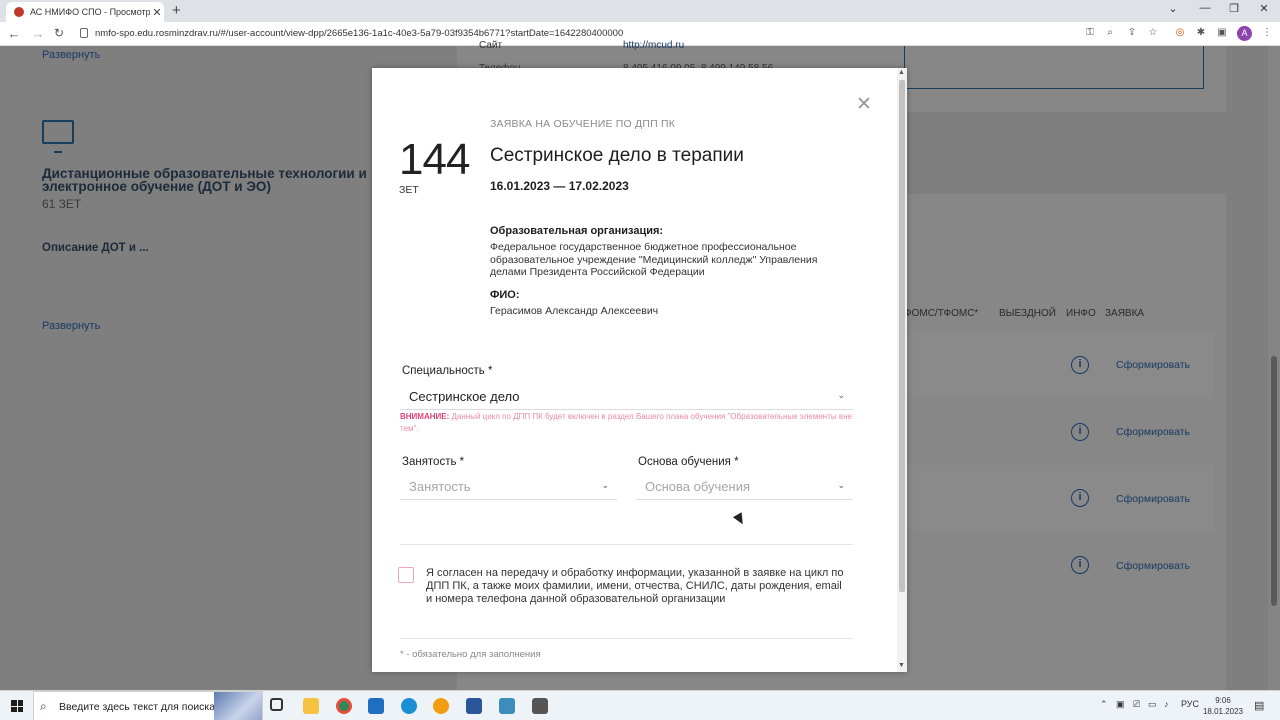  I want to click on section-zet: 61 ЗЕТ, so click(62, 204).